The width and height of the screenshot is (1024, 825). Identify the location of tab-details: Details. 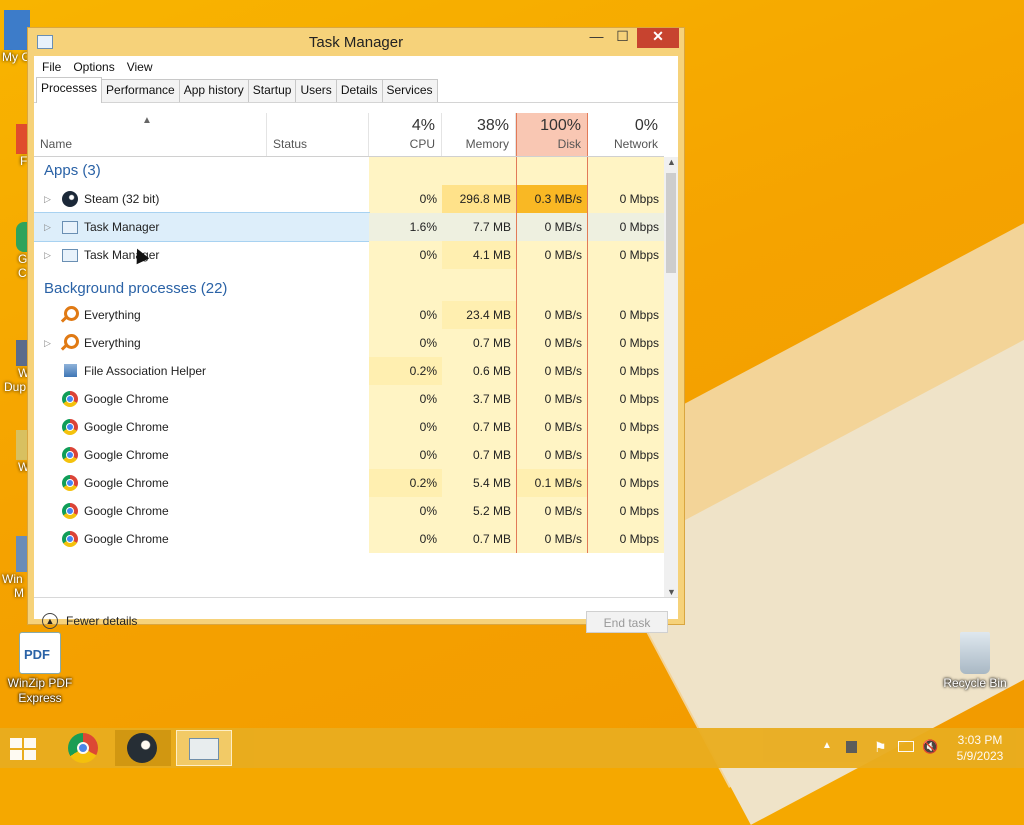
(359, 90).